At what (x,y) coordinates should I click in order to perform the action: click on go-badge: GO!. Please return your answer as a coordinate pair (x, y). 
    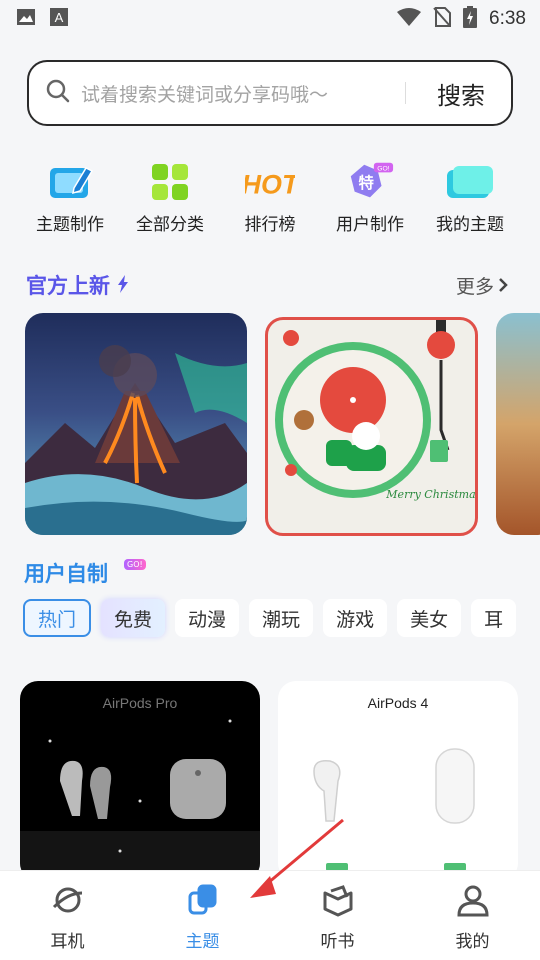
    Looking at the image, I should click on (135, 564).